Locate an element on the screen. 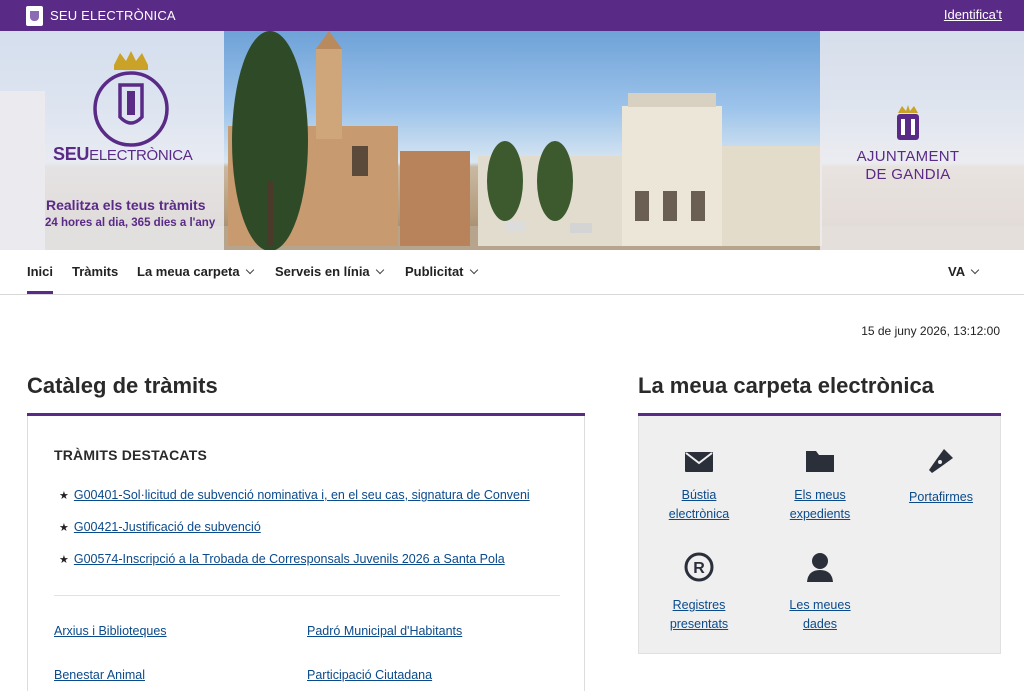 This screenshot has height=691, width=1024. tile-registres-line2: presentats is located at coordinates (699, 624).